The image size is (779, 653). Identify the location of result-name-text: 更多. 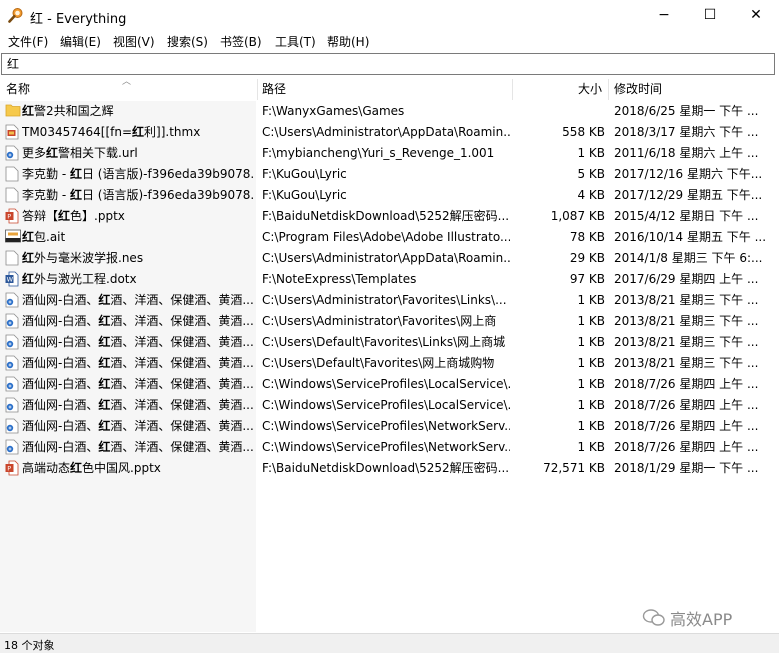
(34, 153).